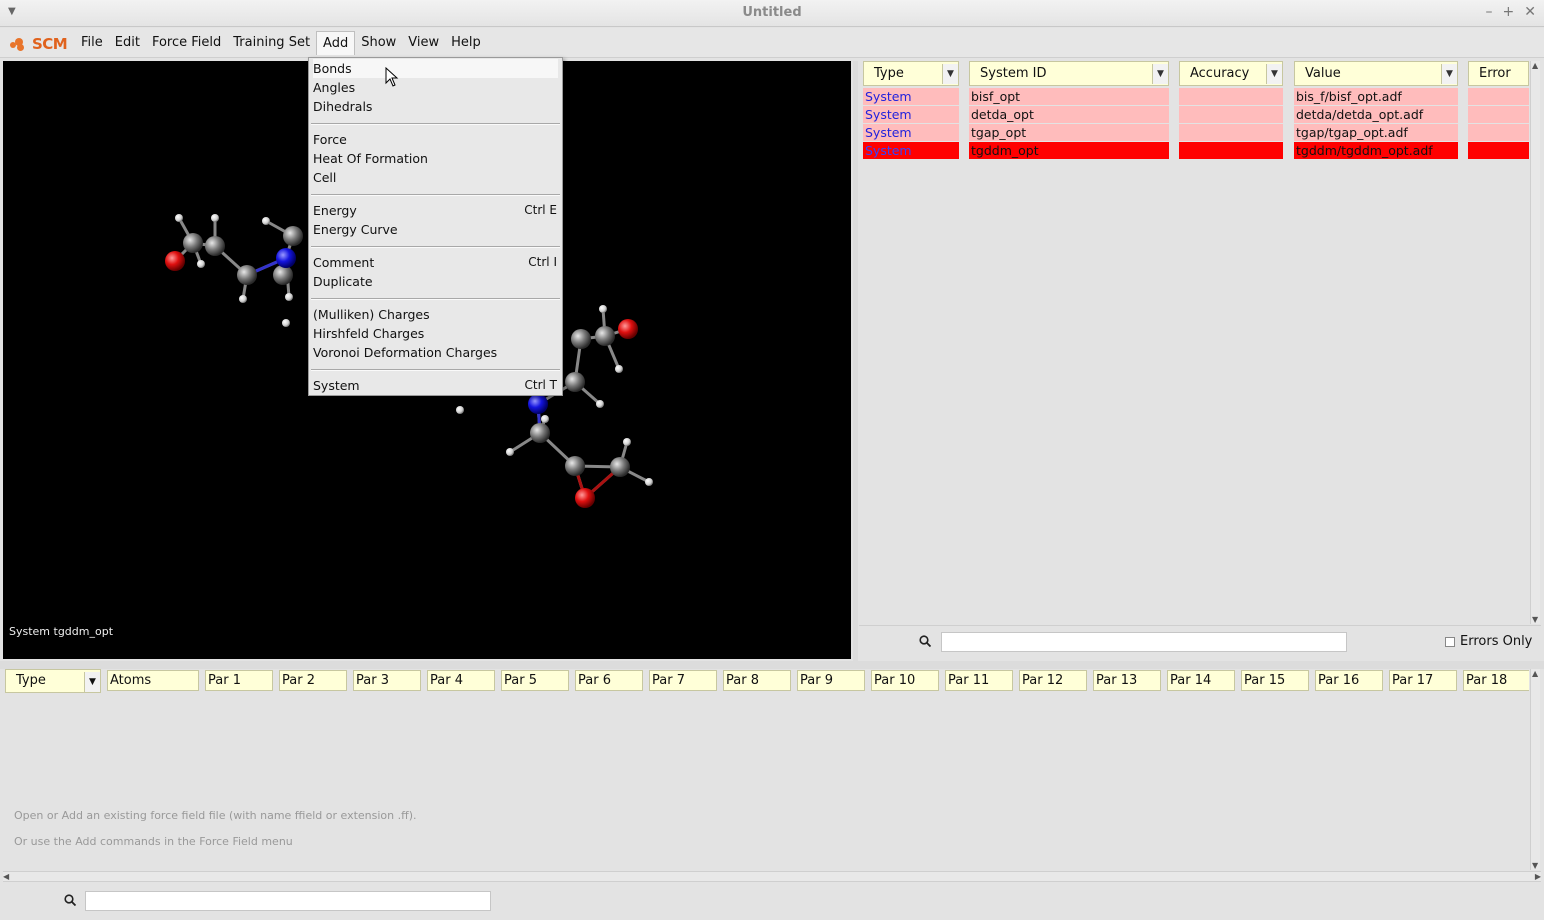  I want to click on table-cell-system-id: tgddm_opt, so click(1069, 150).